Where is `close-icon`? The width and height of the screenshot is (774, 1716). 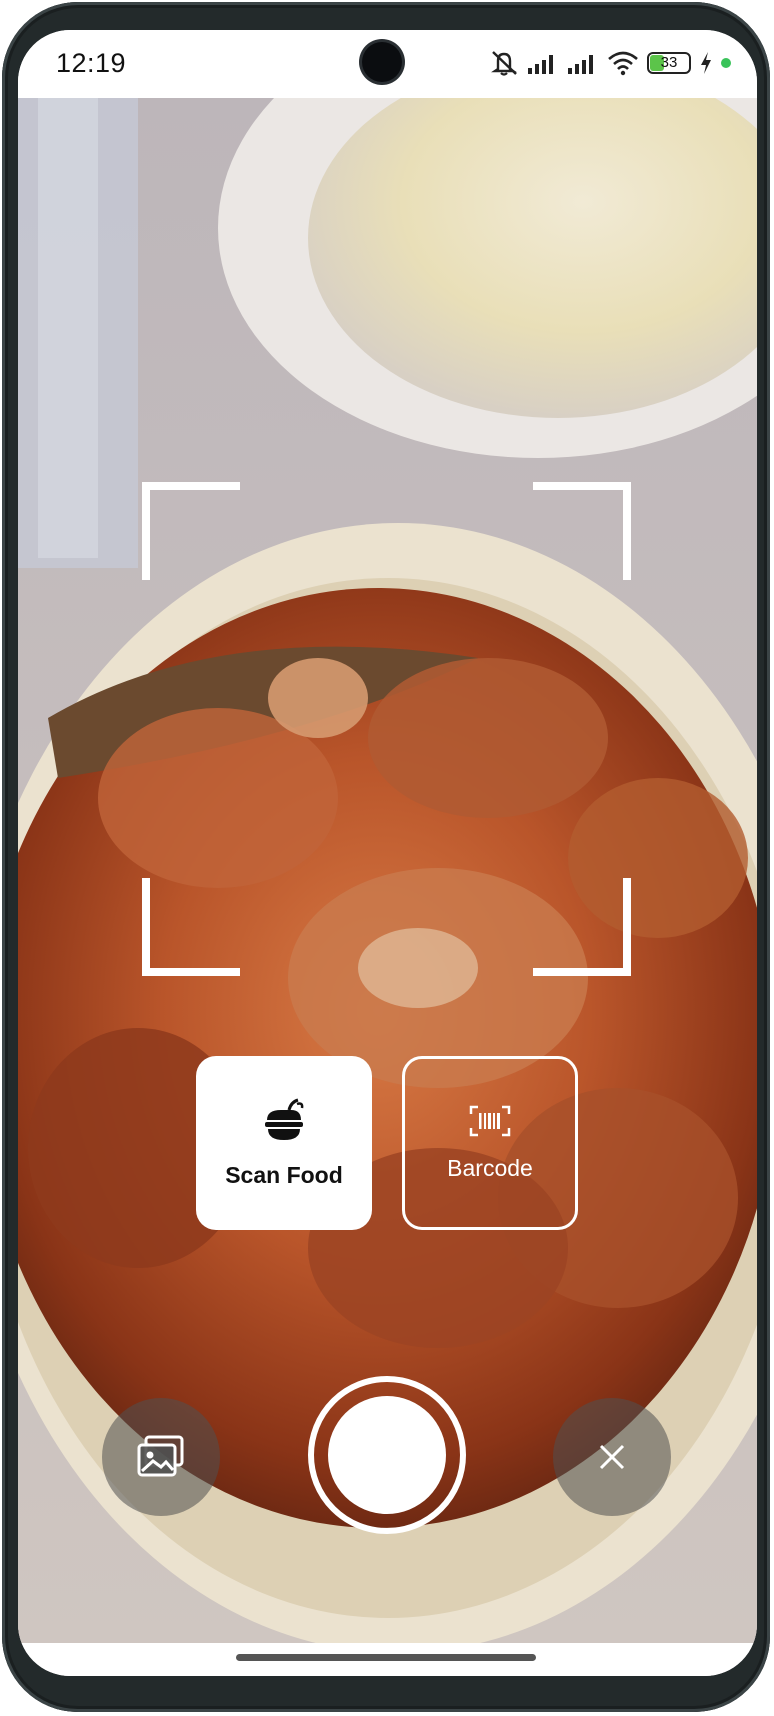 close-icon is located at coordinates (612, 1457).